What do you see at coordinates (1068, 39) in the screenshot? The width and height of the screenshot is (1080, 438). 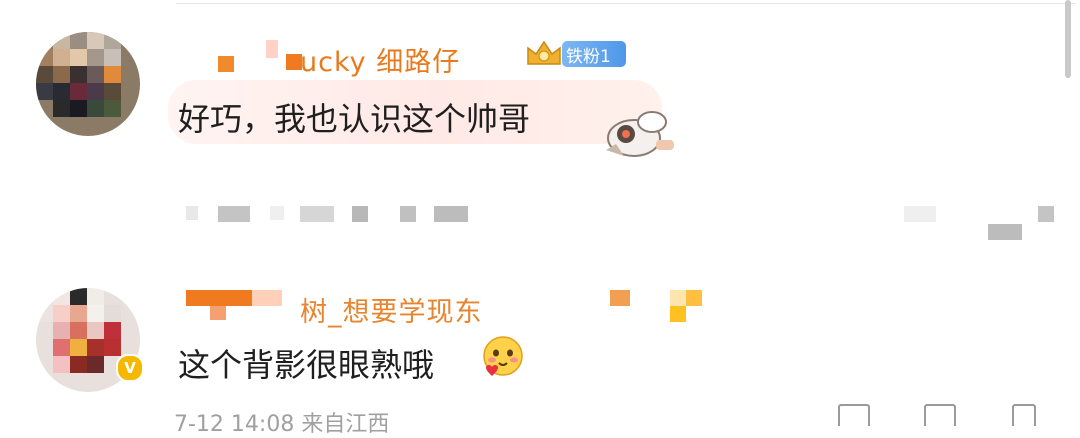 I see `scrollbar` at bounding box center [1068, 39].